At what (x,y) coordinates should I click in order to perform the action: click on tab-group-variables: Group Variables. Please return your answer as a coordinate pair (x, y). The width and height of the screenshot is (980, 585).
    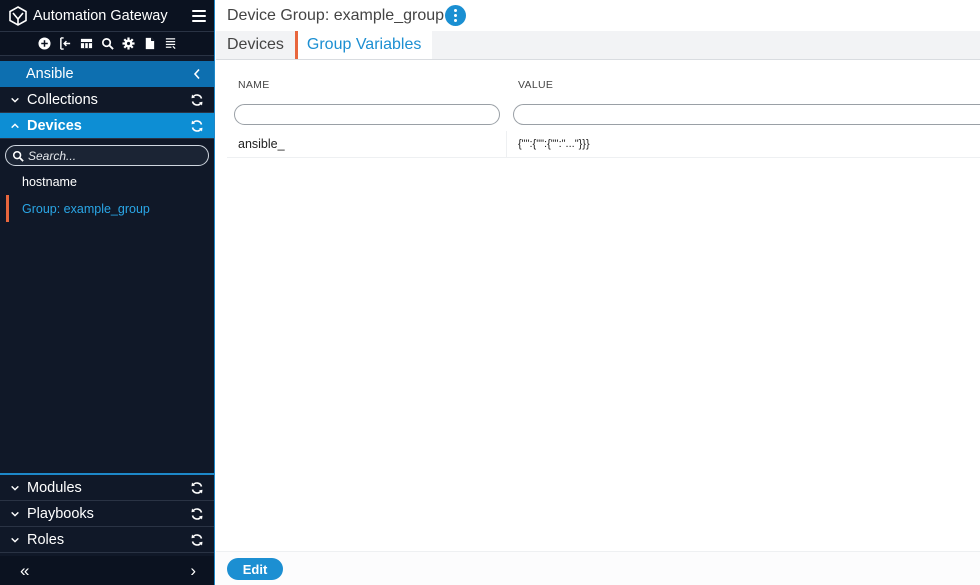
    Looking at the image, I should click on (363, 45).